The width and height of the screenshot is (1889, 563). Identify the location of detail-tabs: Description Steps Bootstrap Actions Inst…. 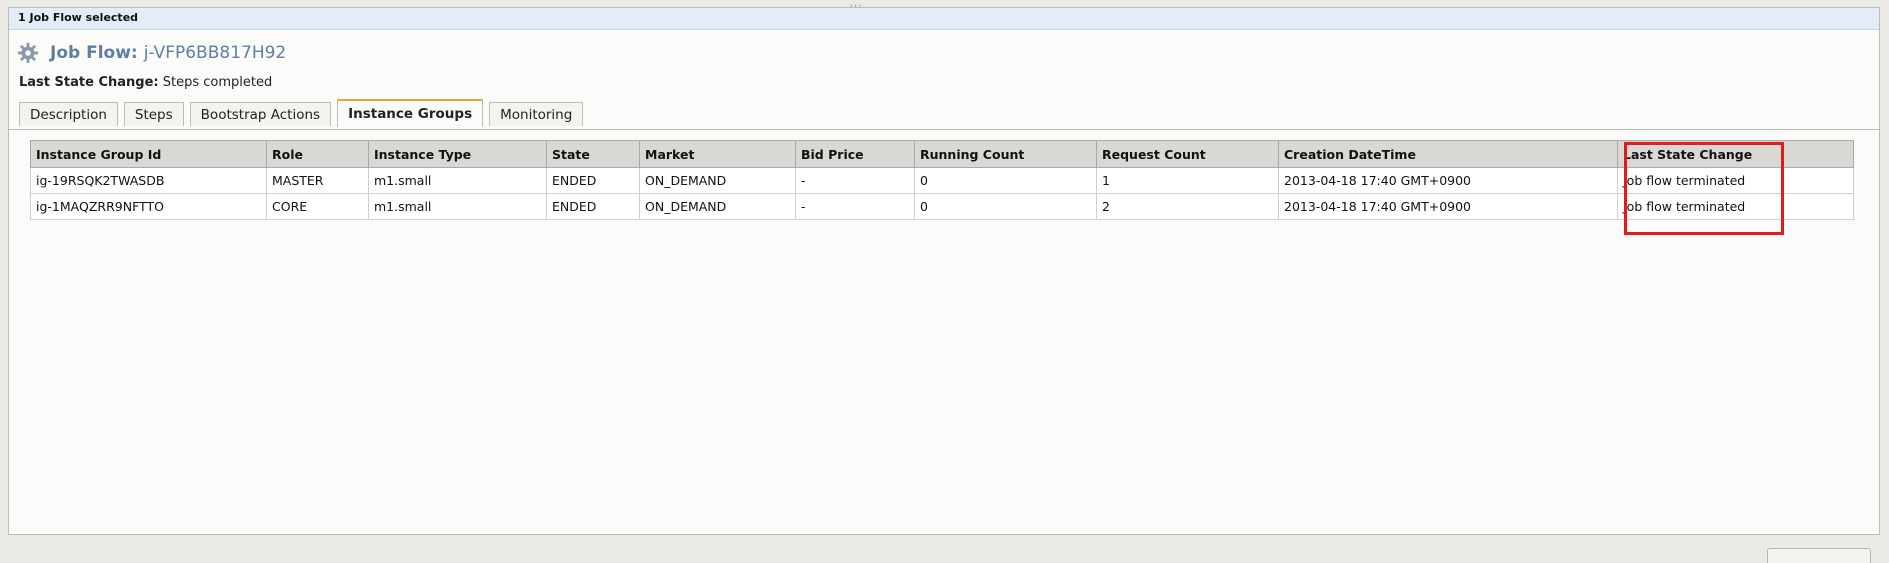
(304, 113).